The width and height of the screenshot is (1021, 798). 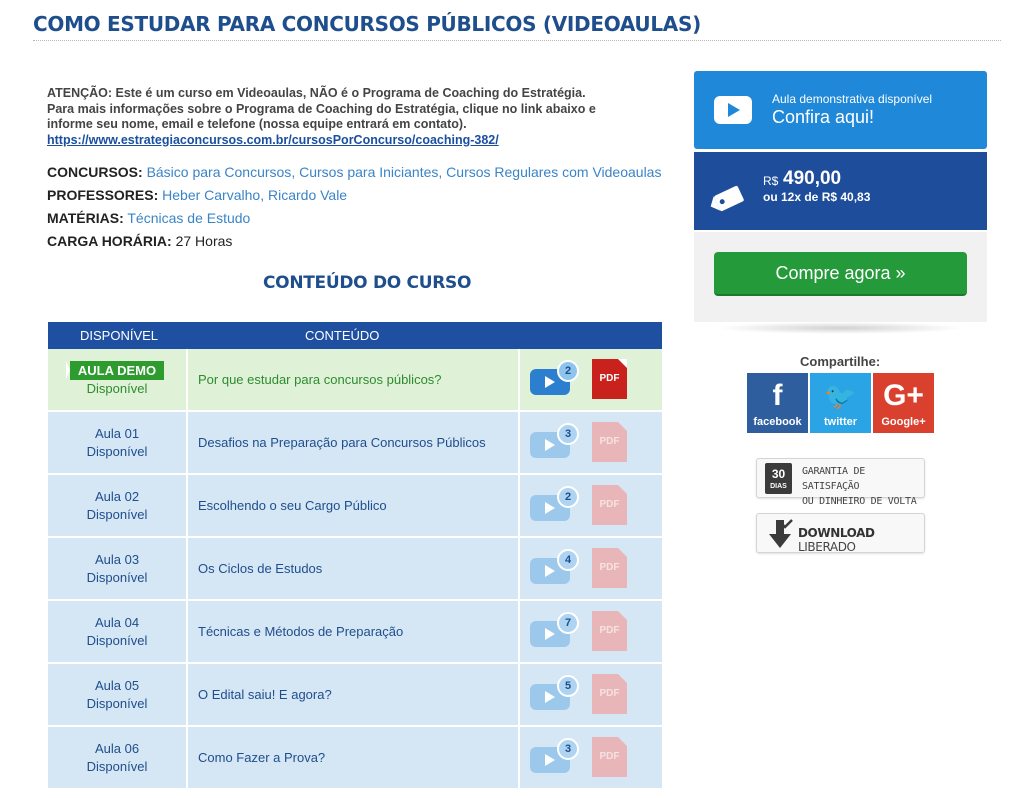 What do you see at coordinates (840, 361) in the screenshot?
I see `share-label: Compartilhe:` at bounding box center [840, 361].